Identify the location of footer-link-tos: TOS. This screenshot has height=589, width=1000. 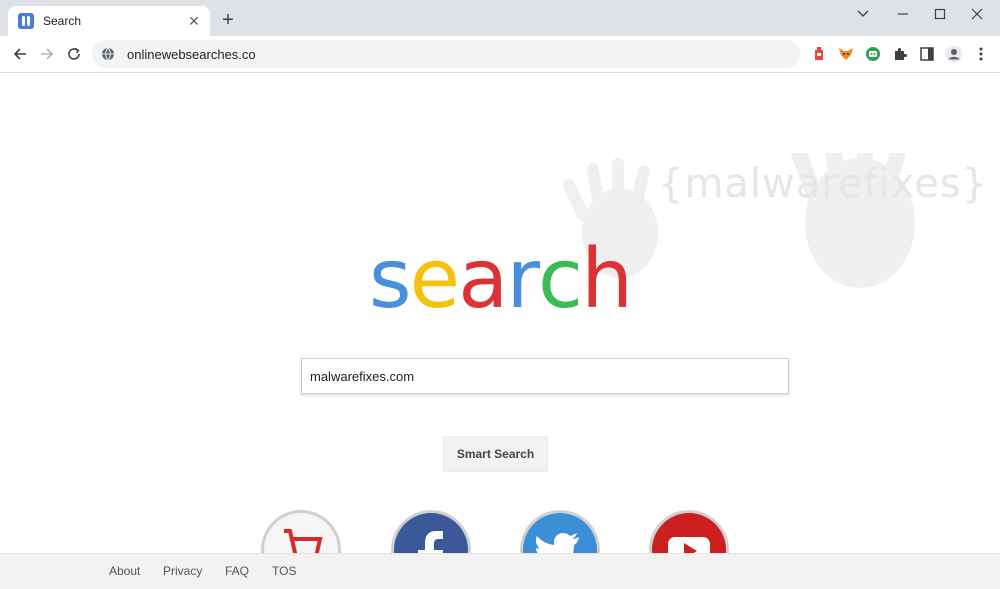
(284, 571).